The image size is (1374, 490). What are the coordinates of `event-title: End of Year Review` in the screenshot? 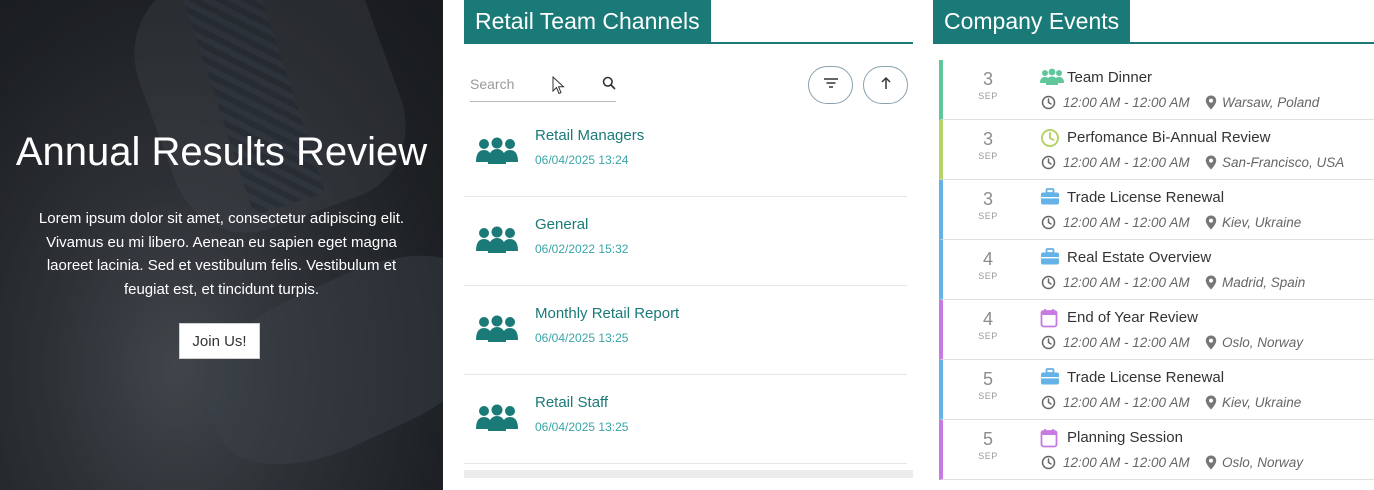 It's located at (1132, 317).